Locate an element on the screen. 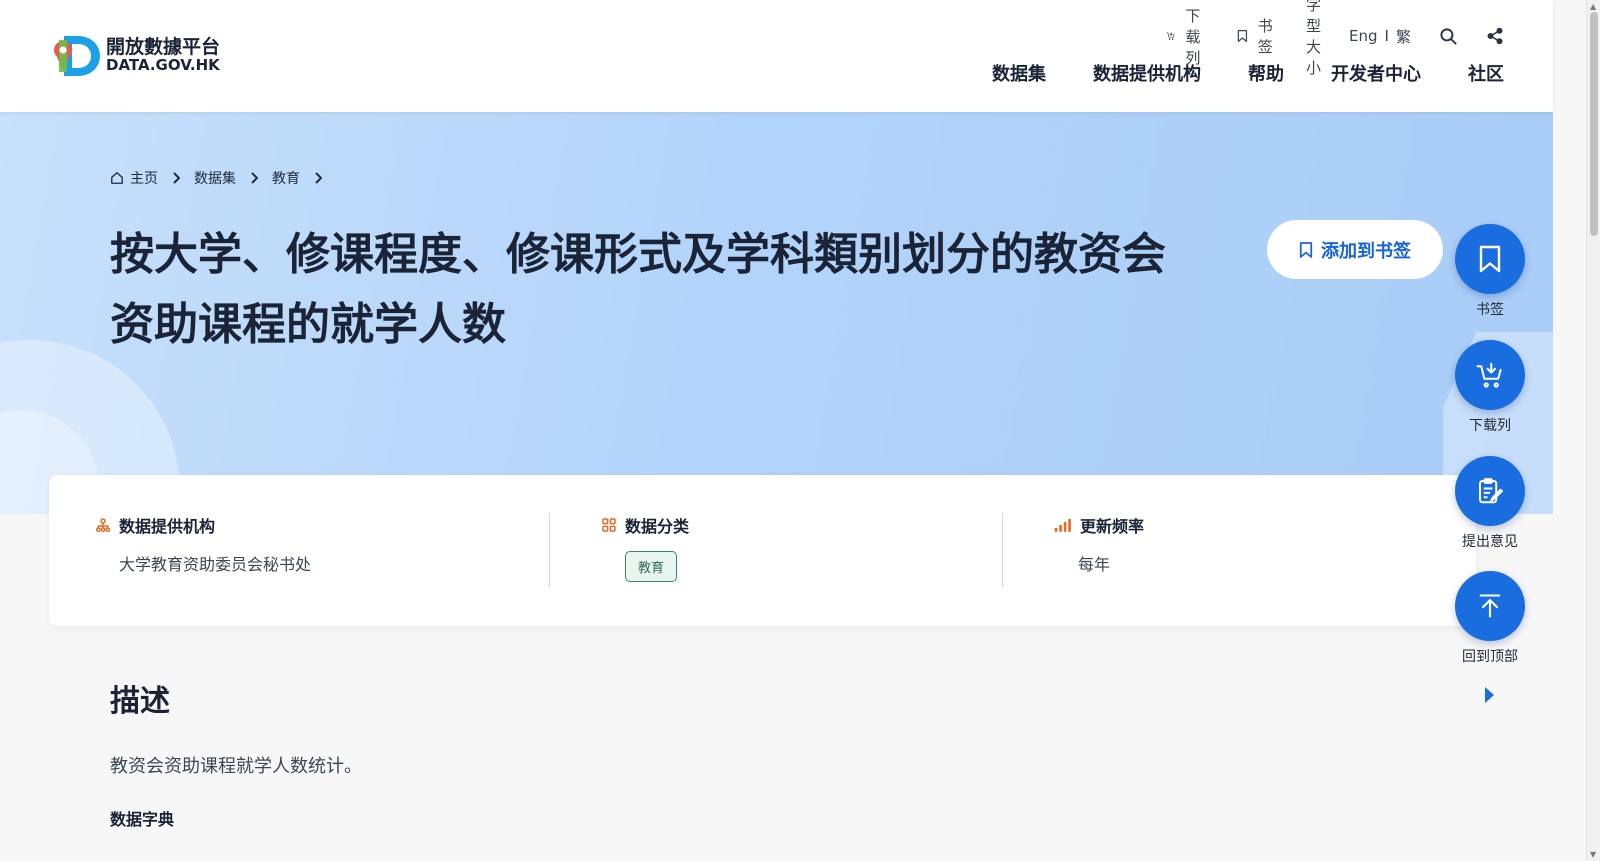 The height and width of the screenshot is (861, 1600). lang-tc-link: 繁 is located at coordinates (1403, 36).